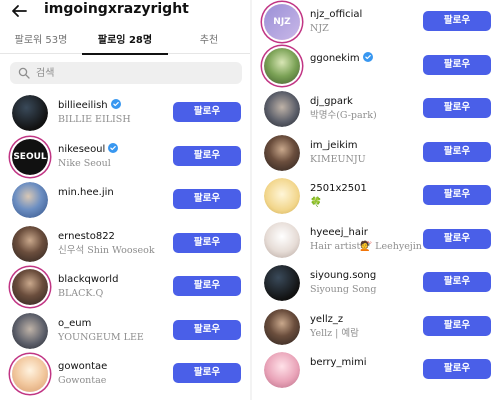  I want to click on following-row: billieeilish BILLIE EILISH 팔로우, so click(125, 113).